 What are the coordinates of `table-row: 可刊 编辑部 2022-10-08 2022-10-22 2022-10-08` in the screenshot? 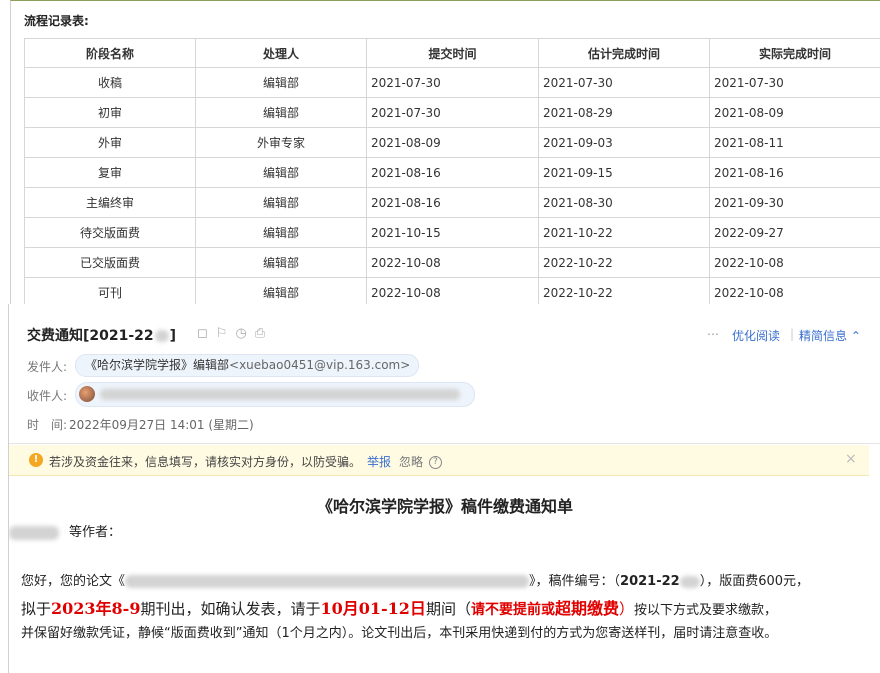 It's located at (452, 290).